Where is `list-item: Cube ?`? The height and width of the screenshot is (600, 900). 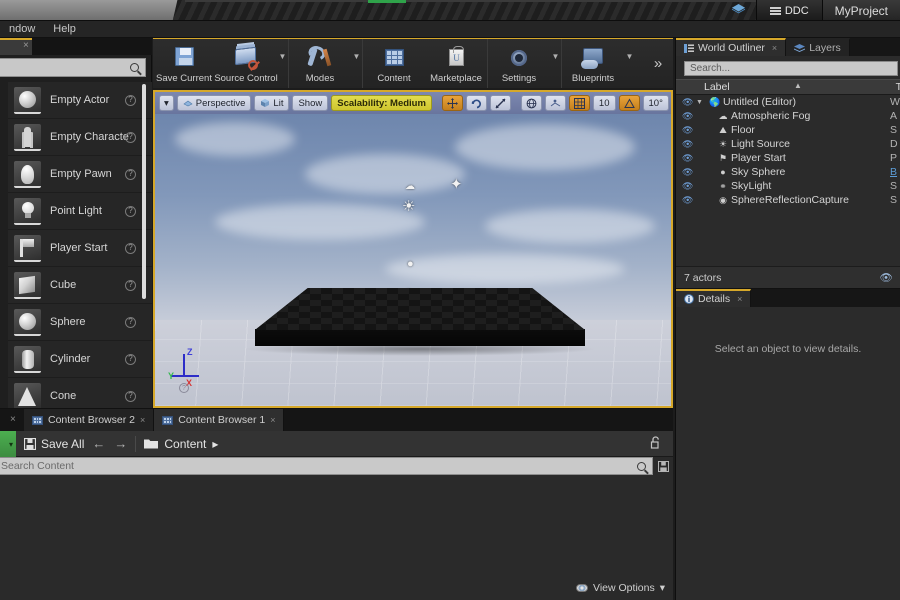
list-item: Cube ? is located at coordinates (80, 285).